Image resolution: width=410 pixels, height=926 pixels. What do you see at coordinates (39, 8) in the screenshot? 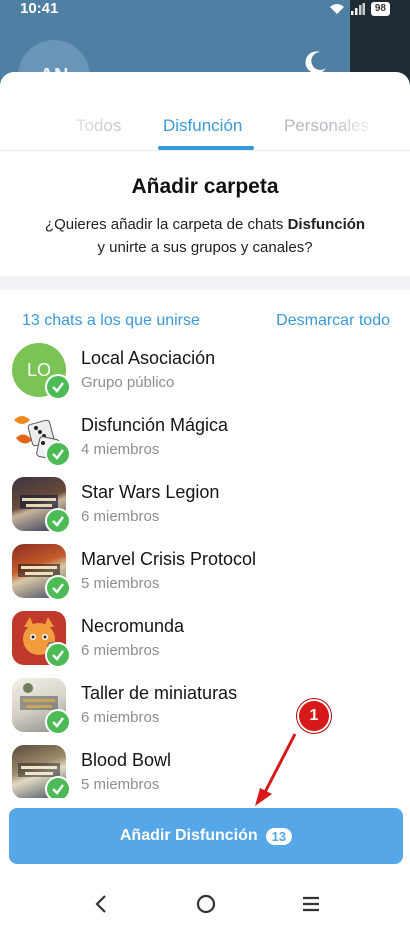
I see `status-time: 10:41` at bounding box center [39, 8].